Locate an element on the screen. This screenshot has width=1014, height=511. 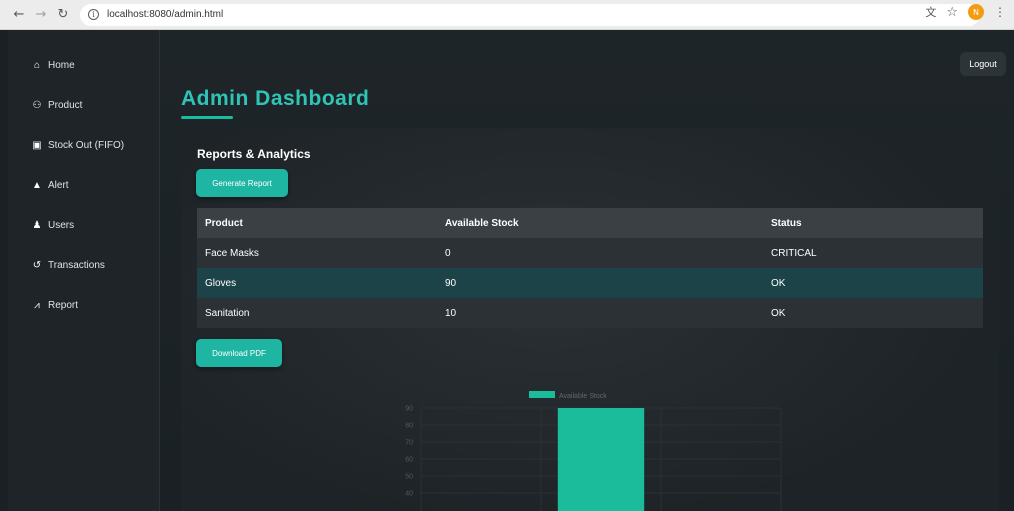
forward-icon: → is located at coordinates (41, 15).